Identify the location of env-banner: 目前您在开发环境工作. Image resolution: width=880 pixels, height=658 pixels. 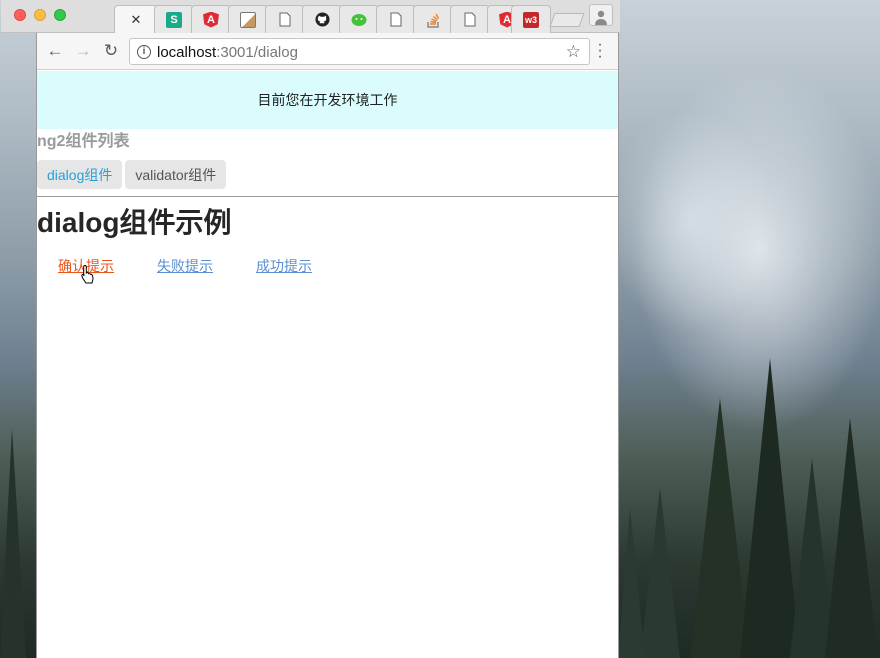
(327, 100).